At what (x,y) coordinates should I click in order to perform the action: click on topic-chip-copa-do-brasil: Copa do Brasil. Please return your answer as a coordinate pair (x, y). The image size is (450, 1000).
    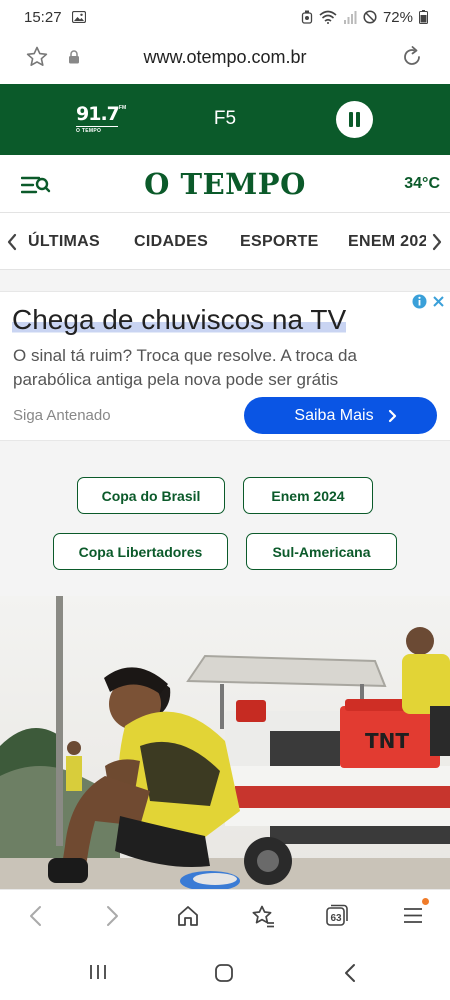
    Looking at the image, I should click on (151, 495).